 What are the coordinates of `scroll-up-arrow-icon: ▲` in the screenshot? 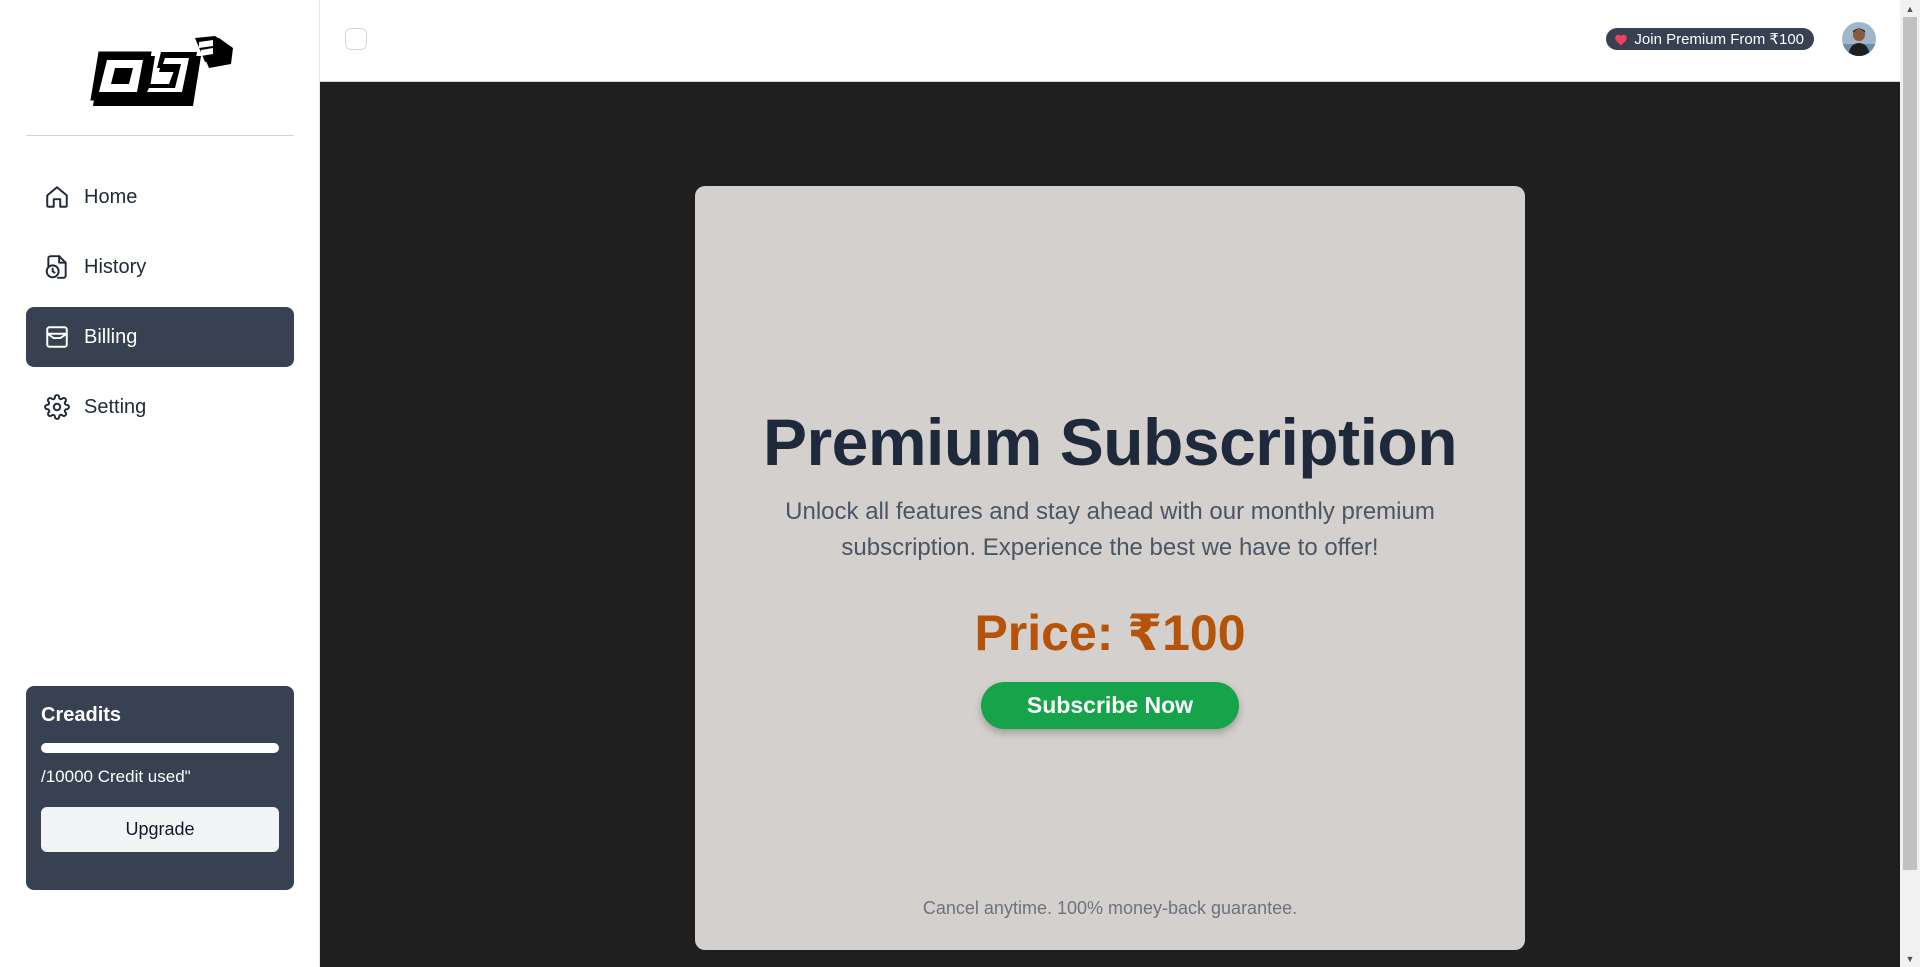 It's located at (1910, 8).